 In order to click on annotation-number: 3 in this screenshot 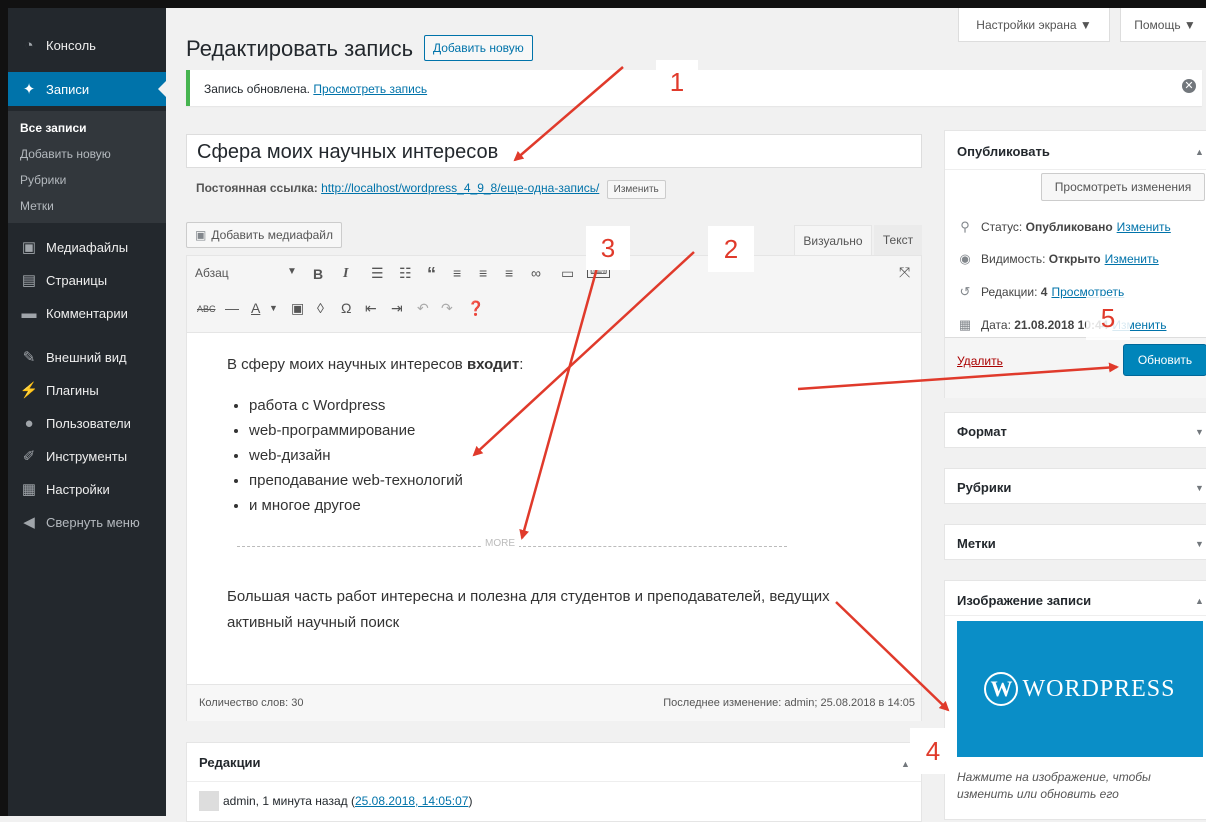, I will do `click(608, 248)`.